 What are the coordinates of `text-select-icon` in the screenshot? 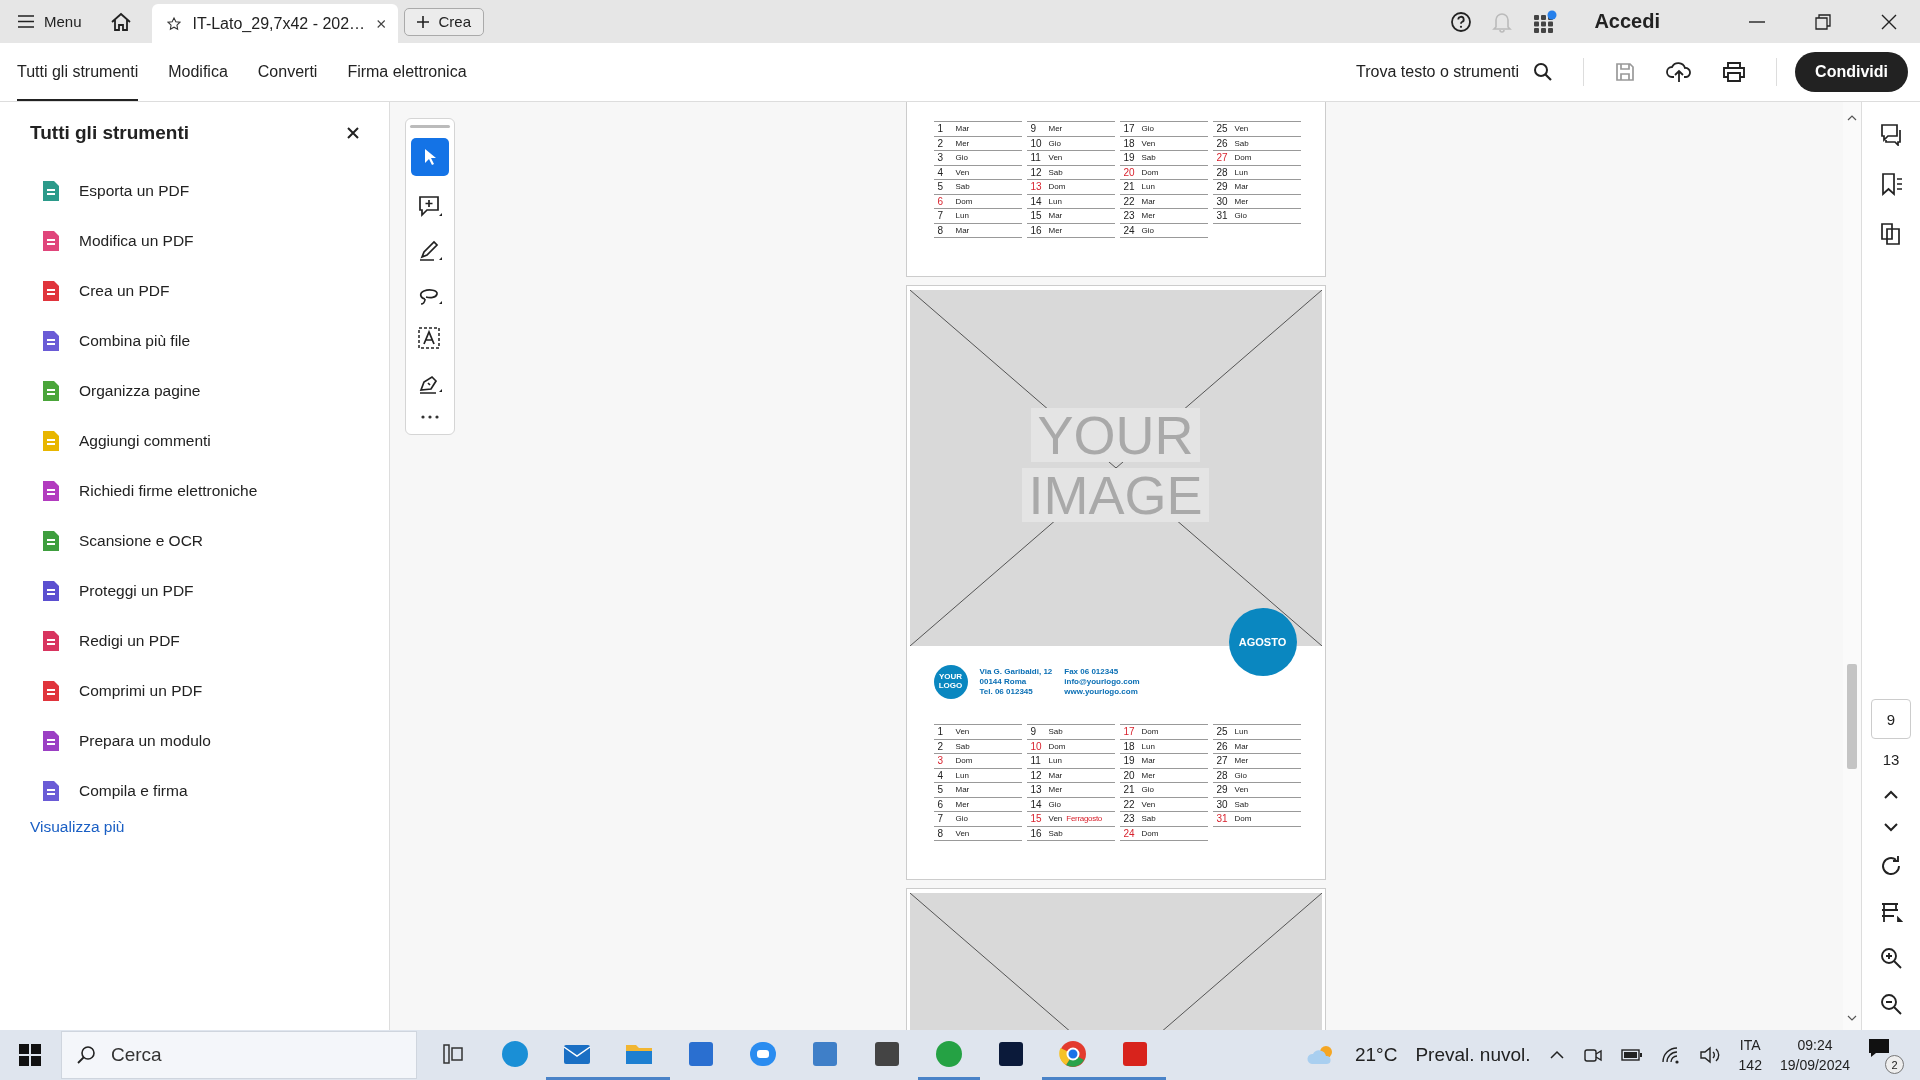 It's located at (430, 339).